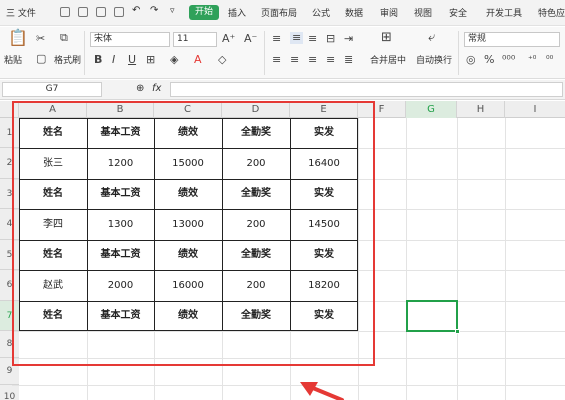 The width and height of the screenshot is (565, 400). I want to click on wrap-text-icon: ⤶, so click(431, 37).